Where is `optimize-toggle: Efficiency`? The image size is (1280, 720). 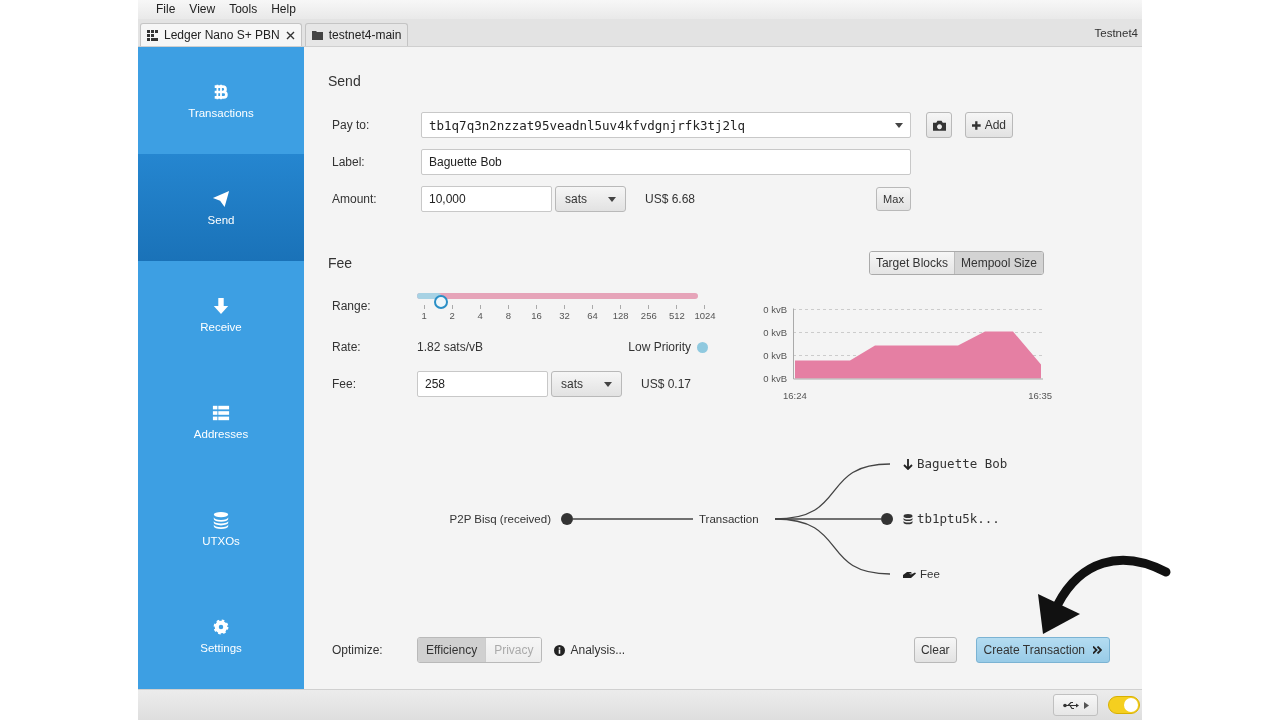
optimize-toggle: Efficiency is located at coordinates (452, 650).